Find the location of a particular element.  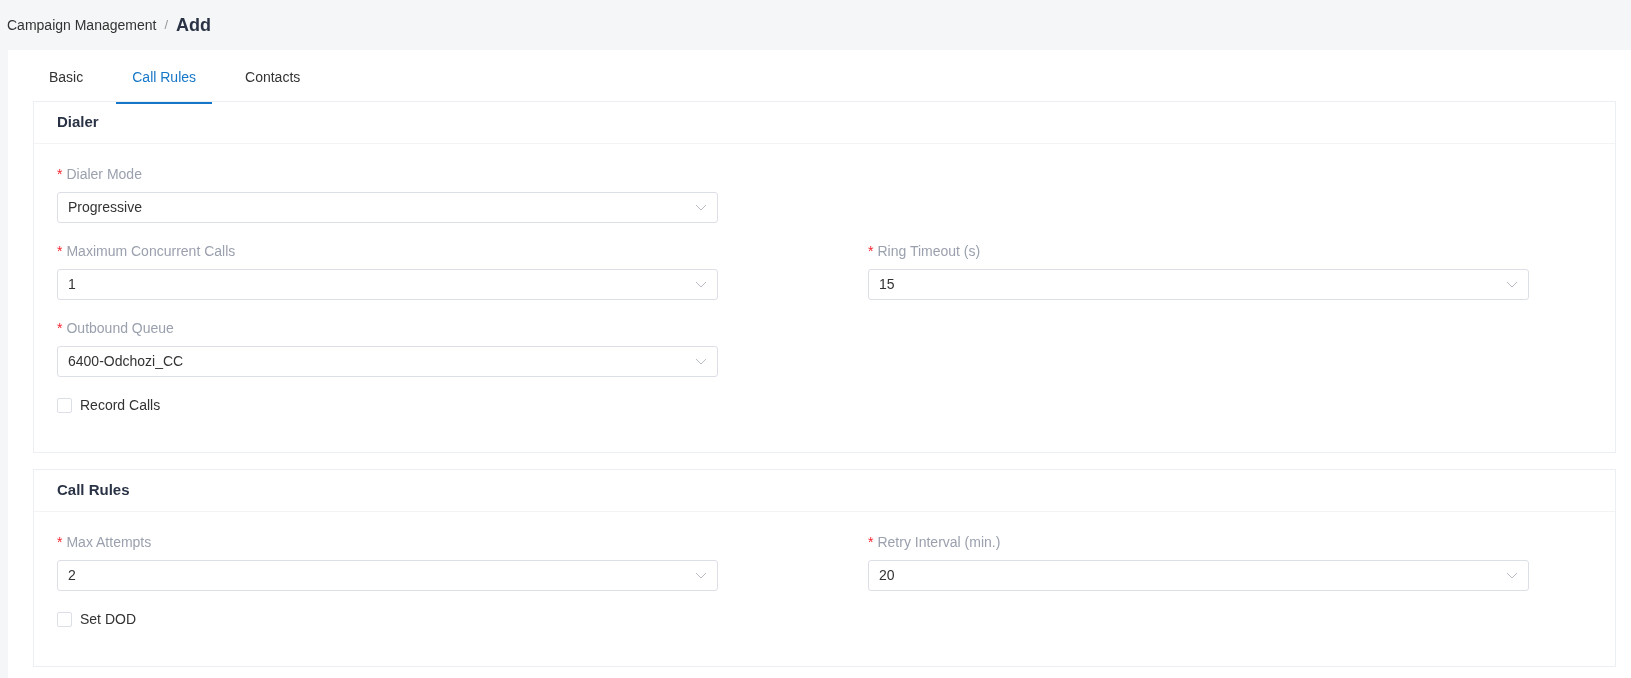

field-label: * Max Attempts is located at coordinates (105, 542).